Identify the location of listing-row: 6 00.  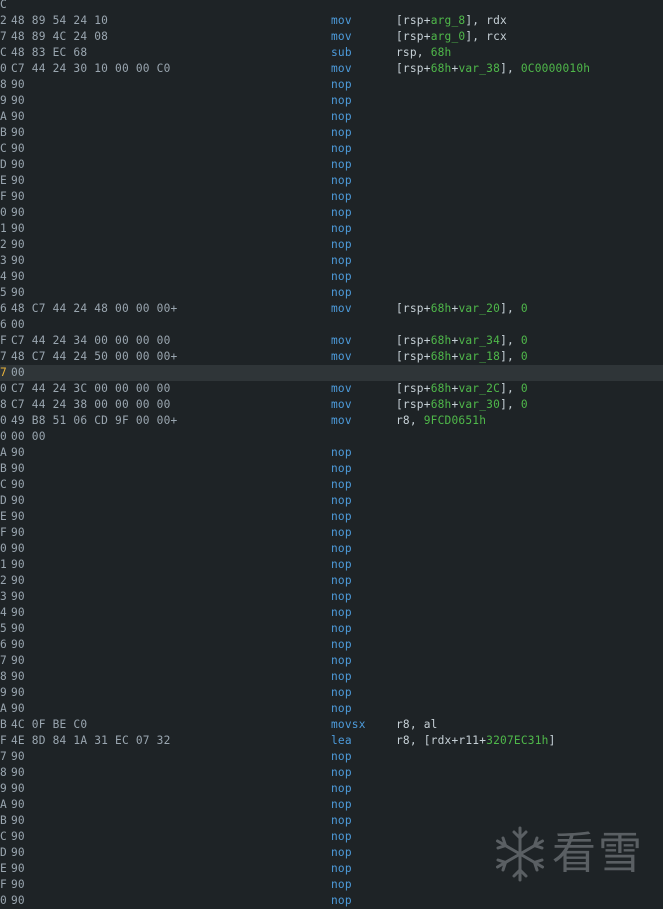
(331, 325).